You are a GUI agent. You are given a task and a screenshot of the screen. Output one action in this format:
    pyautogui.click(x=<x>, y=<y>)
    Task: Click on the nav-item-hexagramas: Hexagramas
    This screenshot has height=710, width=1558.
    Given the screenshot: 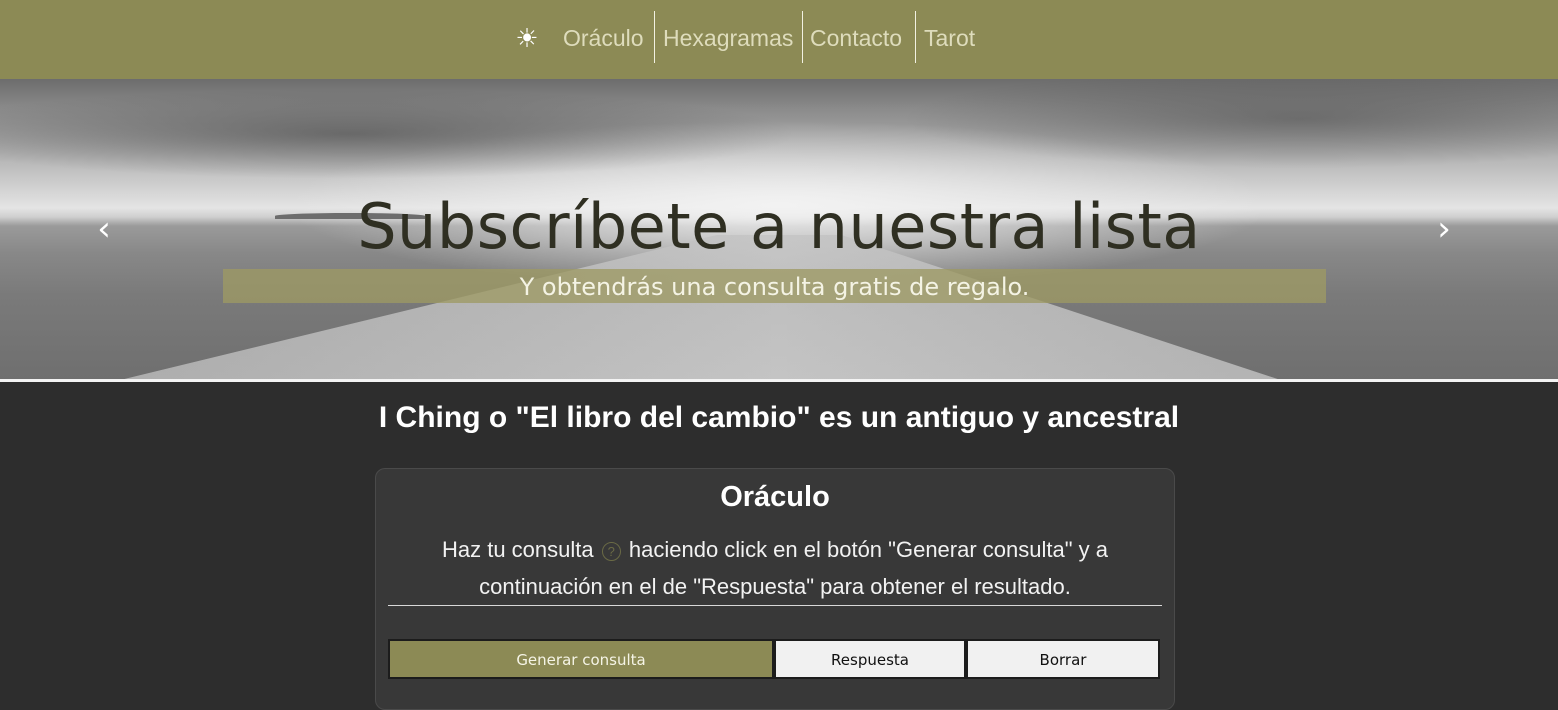 What is the action you would take?
    pyautogui.click(x=728, y=37)
    